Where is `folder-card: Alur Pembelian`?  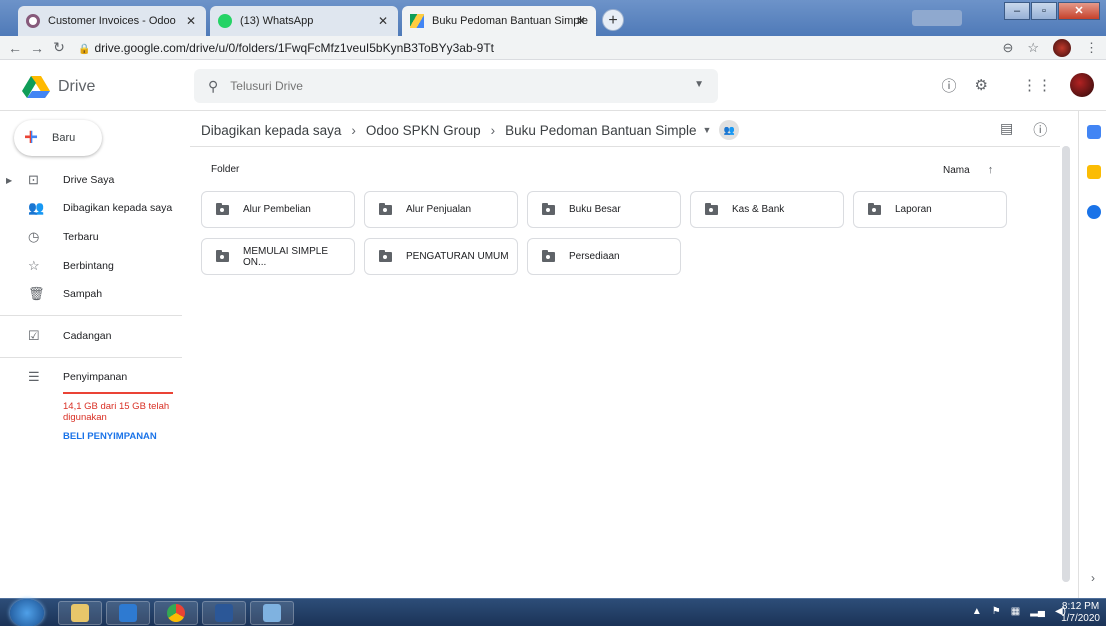
folder-card: Alur Pembelian is located at coordinates (278, 209).